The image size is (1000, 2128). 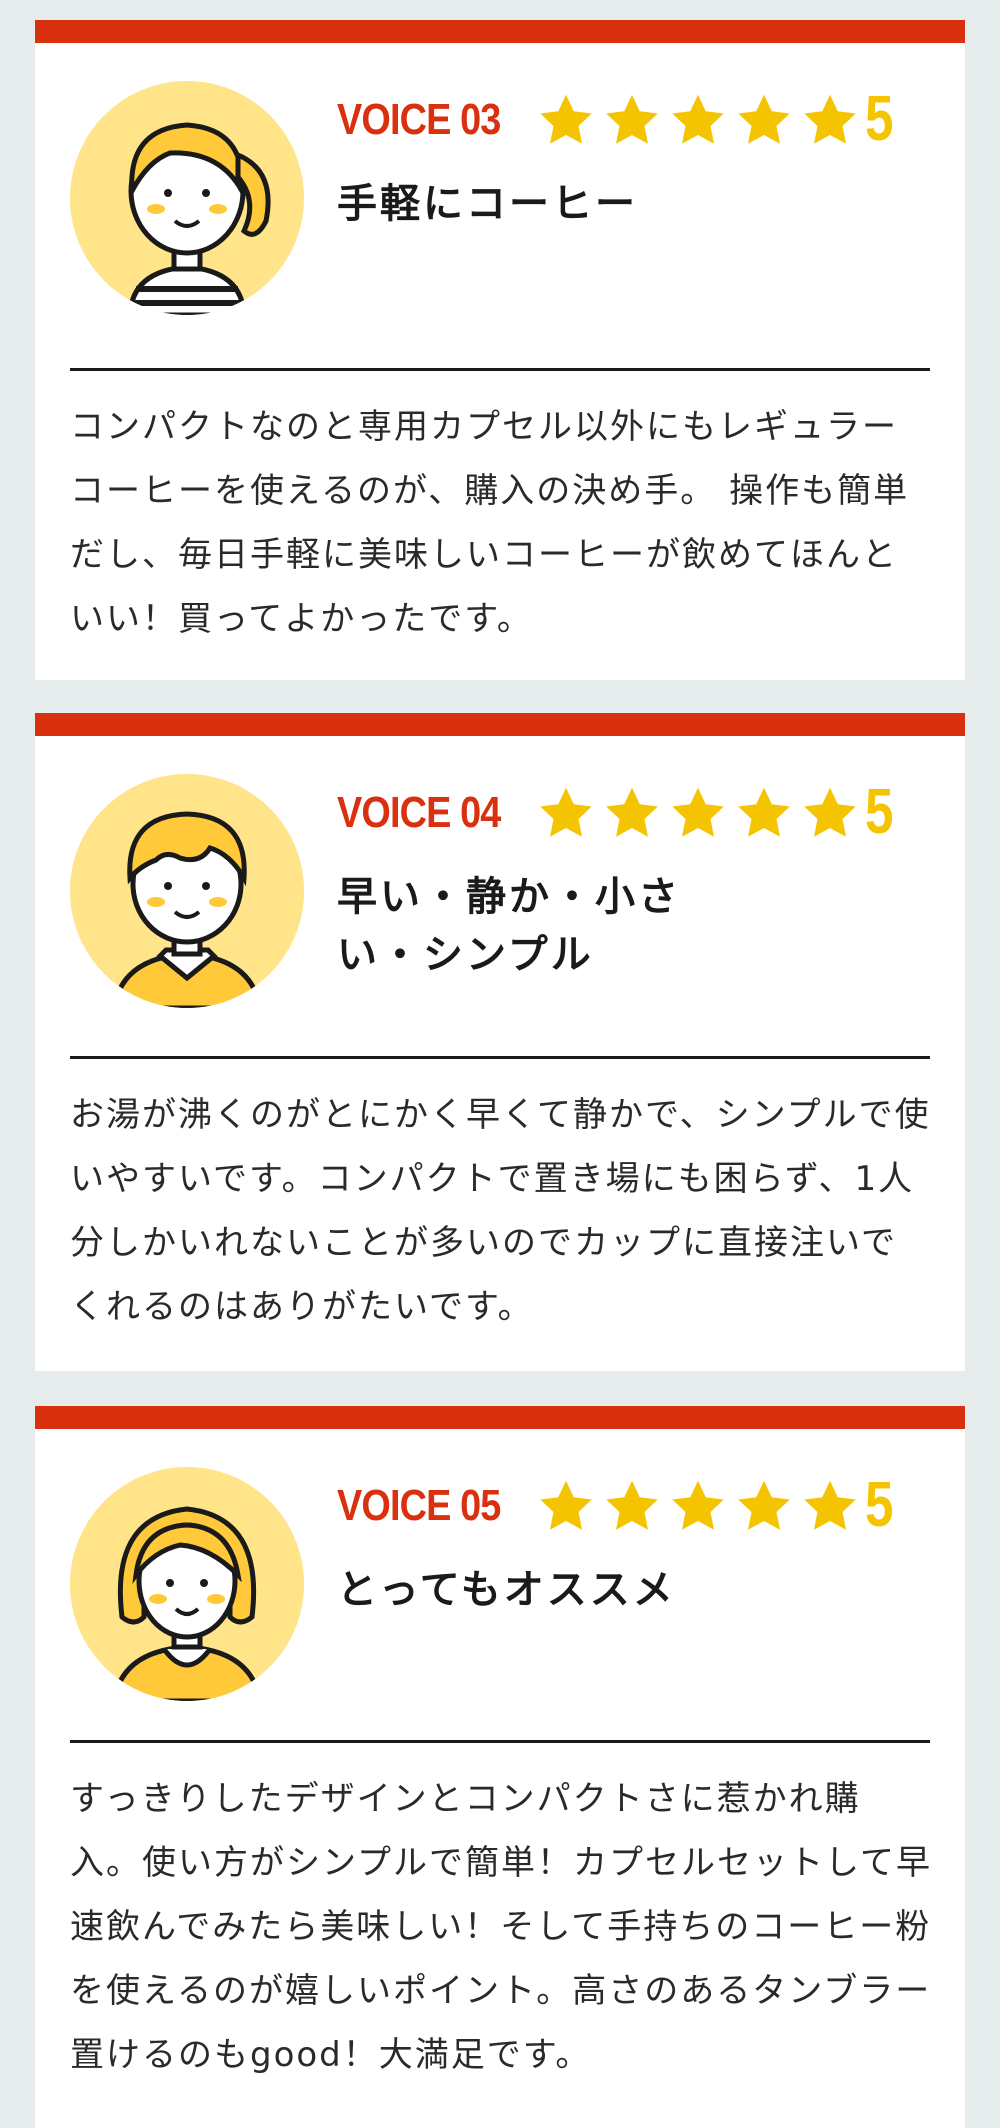 I want to click on woman-ponytail-avatar-icon, so click(x=187, y=198).